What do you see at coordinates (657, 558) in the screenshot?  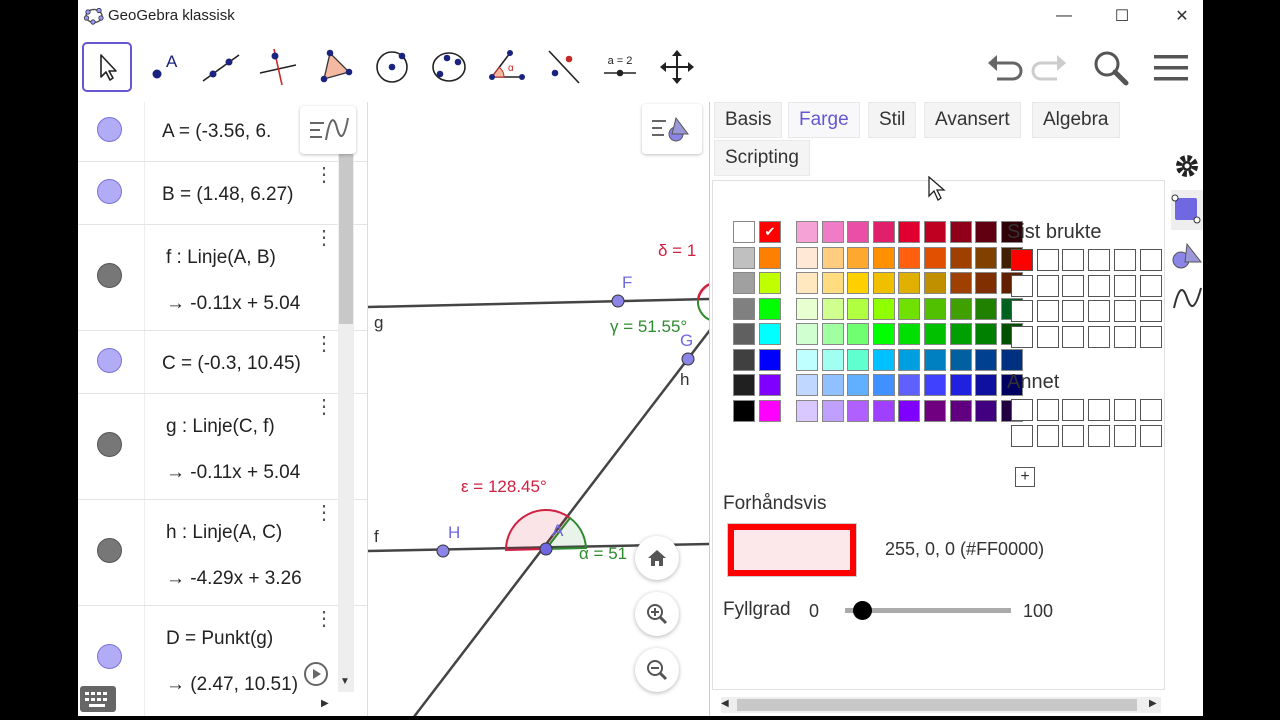 I see `standard-view-button` at bounding box center [657, 558].